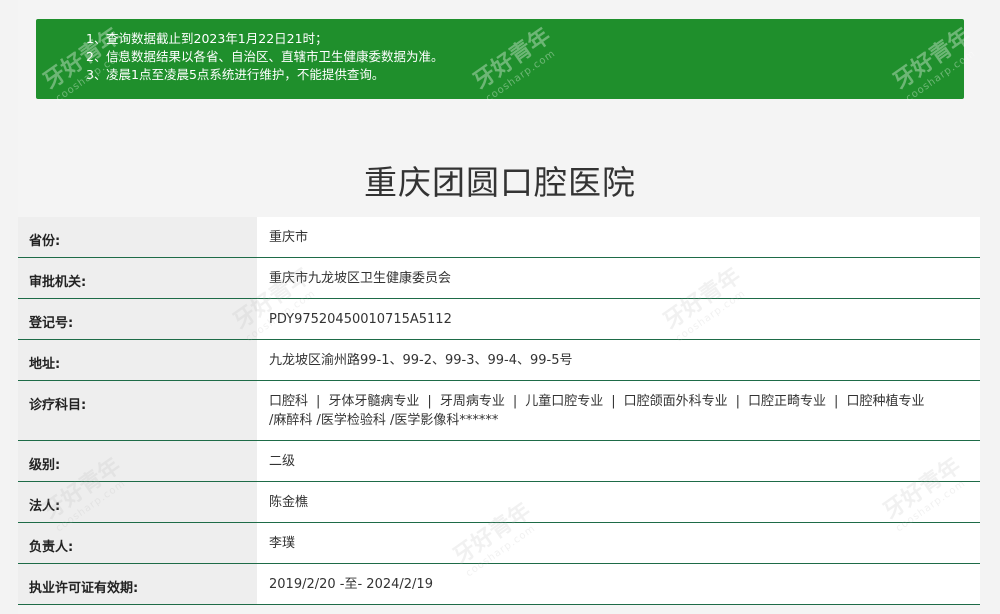 The image size is (1000, 614). What do you see at coordinates (96, 38) in the screenshot?
I see `notice-line-number: 1、` at bounding box center [96, 38].